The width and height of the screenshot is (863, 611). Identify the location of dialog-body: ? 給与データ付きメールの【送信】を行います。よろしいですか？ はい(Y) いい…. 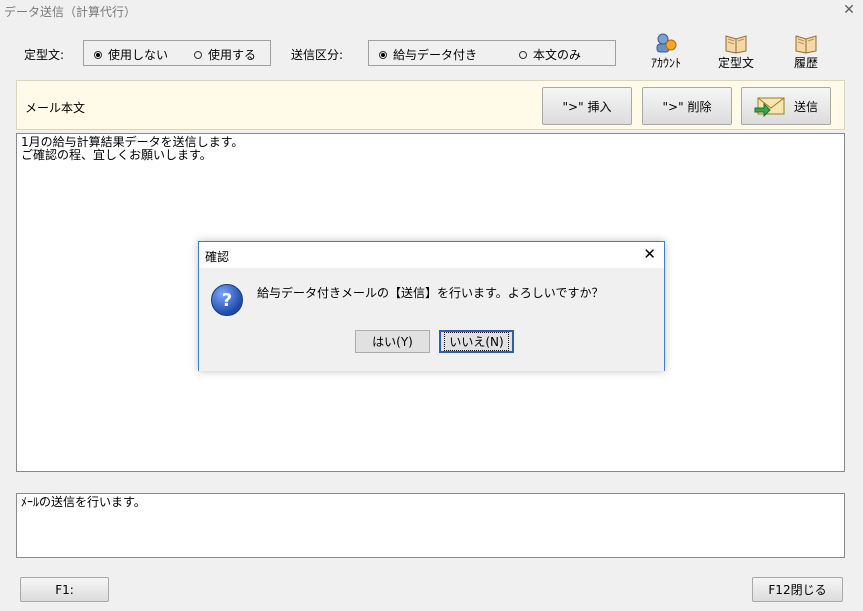
(431, 319).